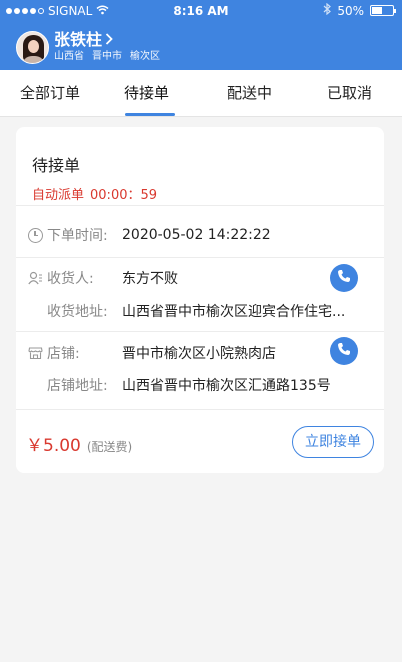 The height and width of the screenshot is (662, 402). I want to click on status-right: 50%, so click(359, 10).